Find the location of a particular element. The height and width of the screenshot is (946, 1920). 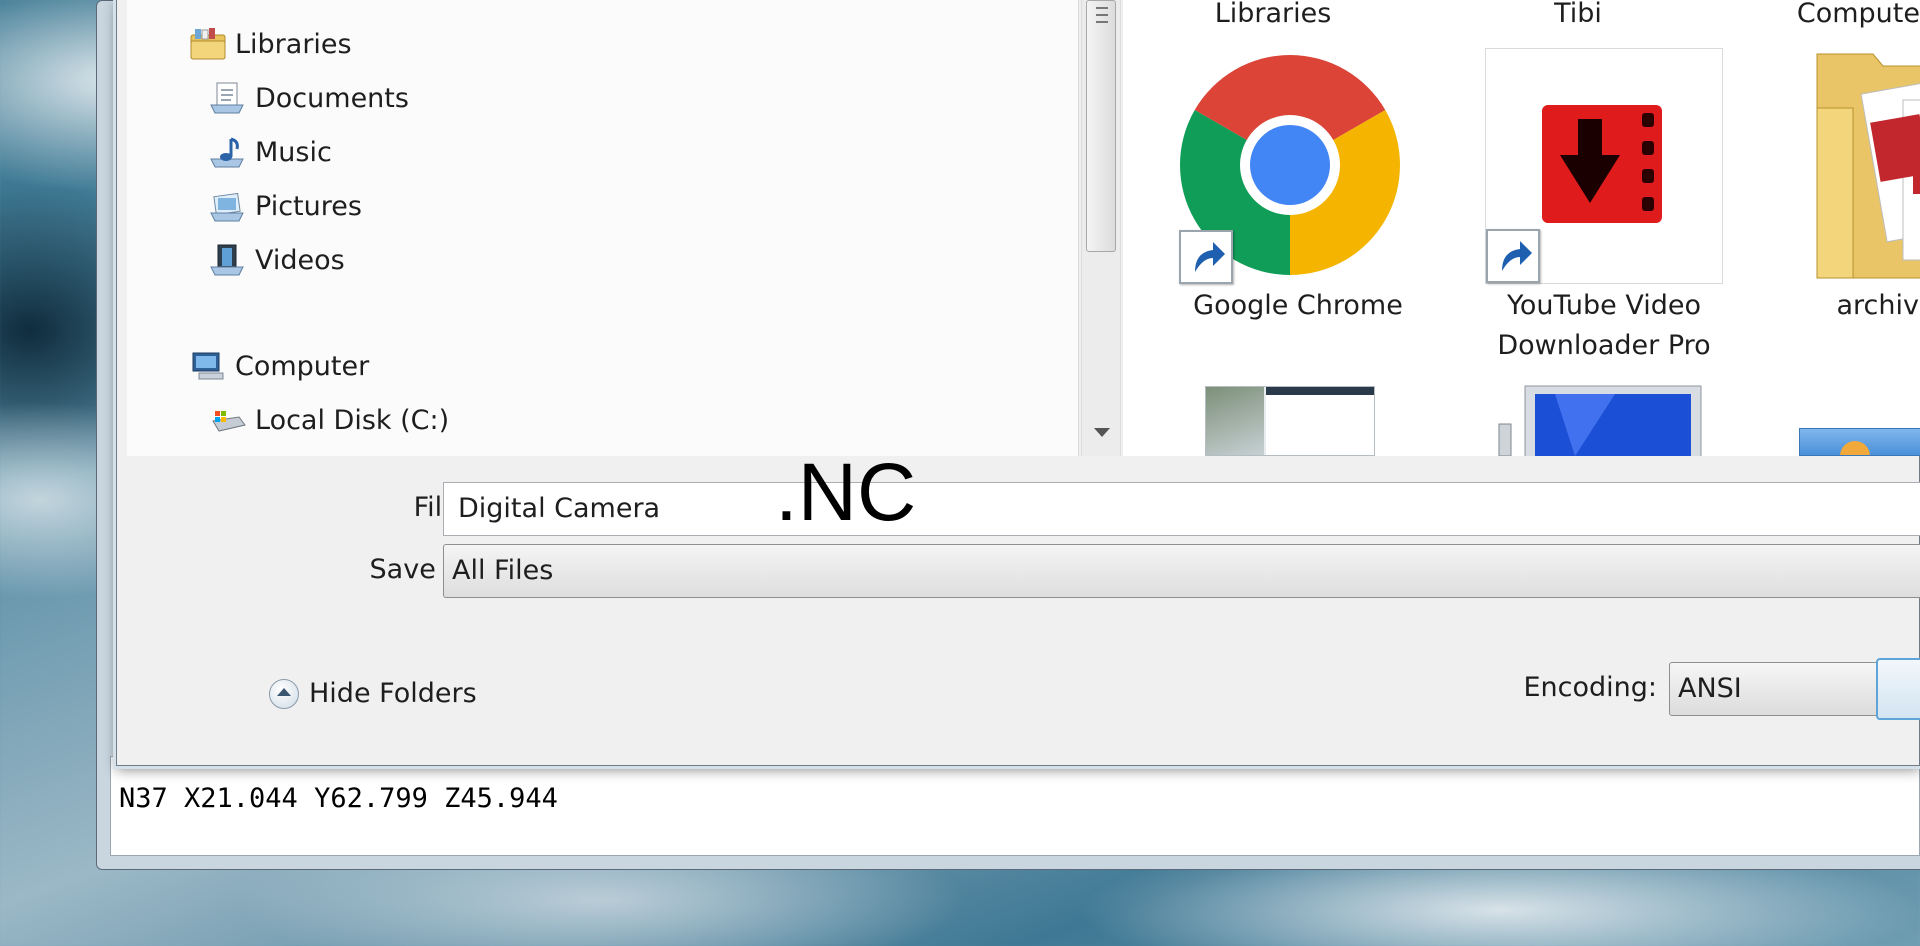

chevron-up-icon is located at coordinates (284, 693).